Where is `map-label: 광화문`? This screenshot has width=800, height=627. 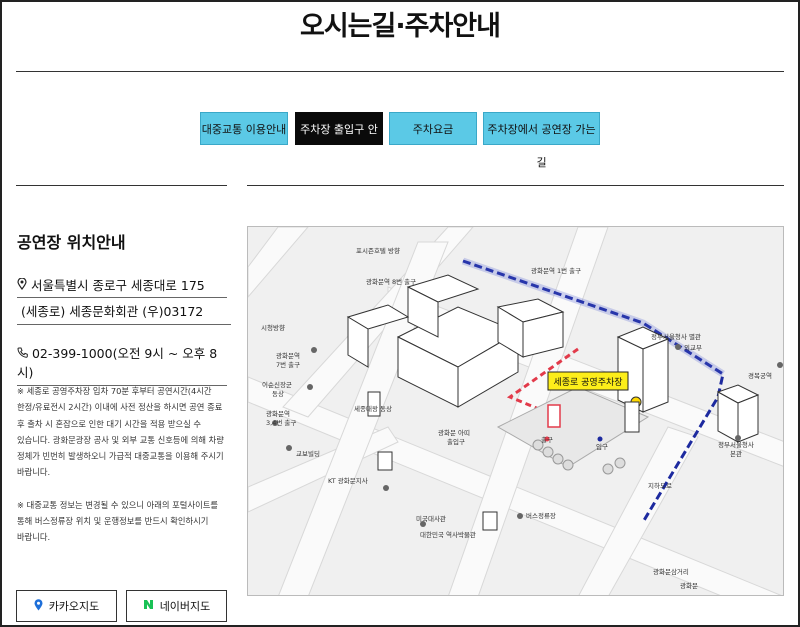 map-label: 광화문 is located at coordinates (689, 586).